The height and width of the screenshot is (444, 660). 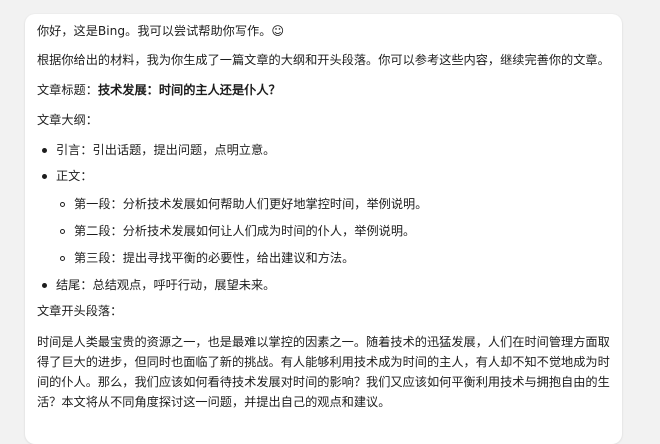 What do you see at coordinates (251, 204) in the screenshot?
I see `sub-item-1: 第一段：分析技术发展如何帮助人们更好地掌控时间，举例说明。` at bounding box center [251, 204].